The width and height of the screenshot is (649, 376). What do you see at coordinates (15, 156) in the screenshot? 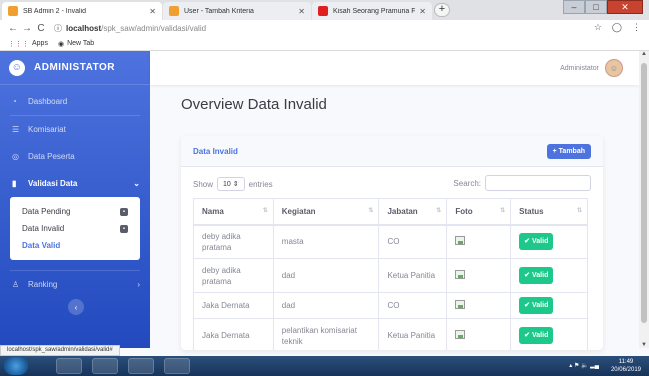
I see `users-icon: ◎` at bounding box center [15, 156].